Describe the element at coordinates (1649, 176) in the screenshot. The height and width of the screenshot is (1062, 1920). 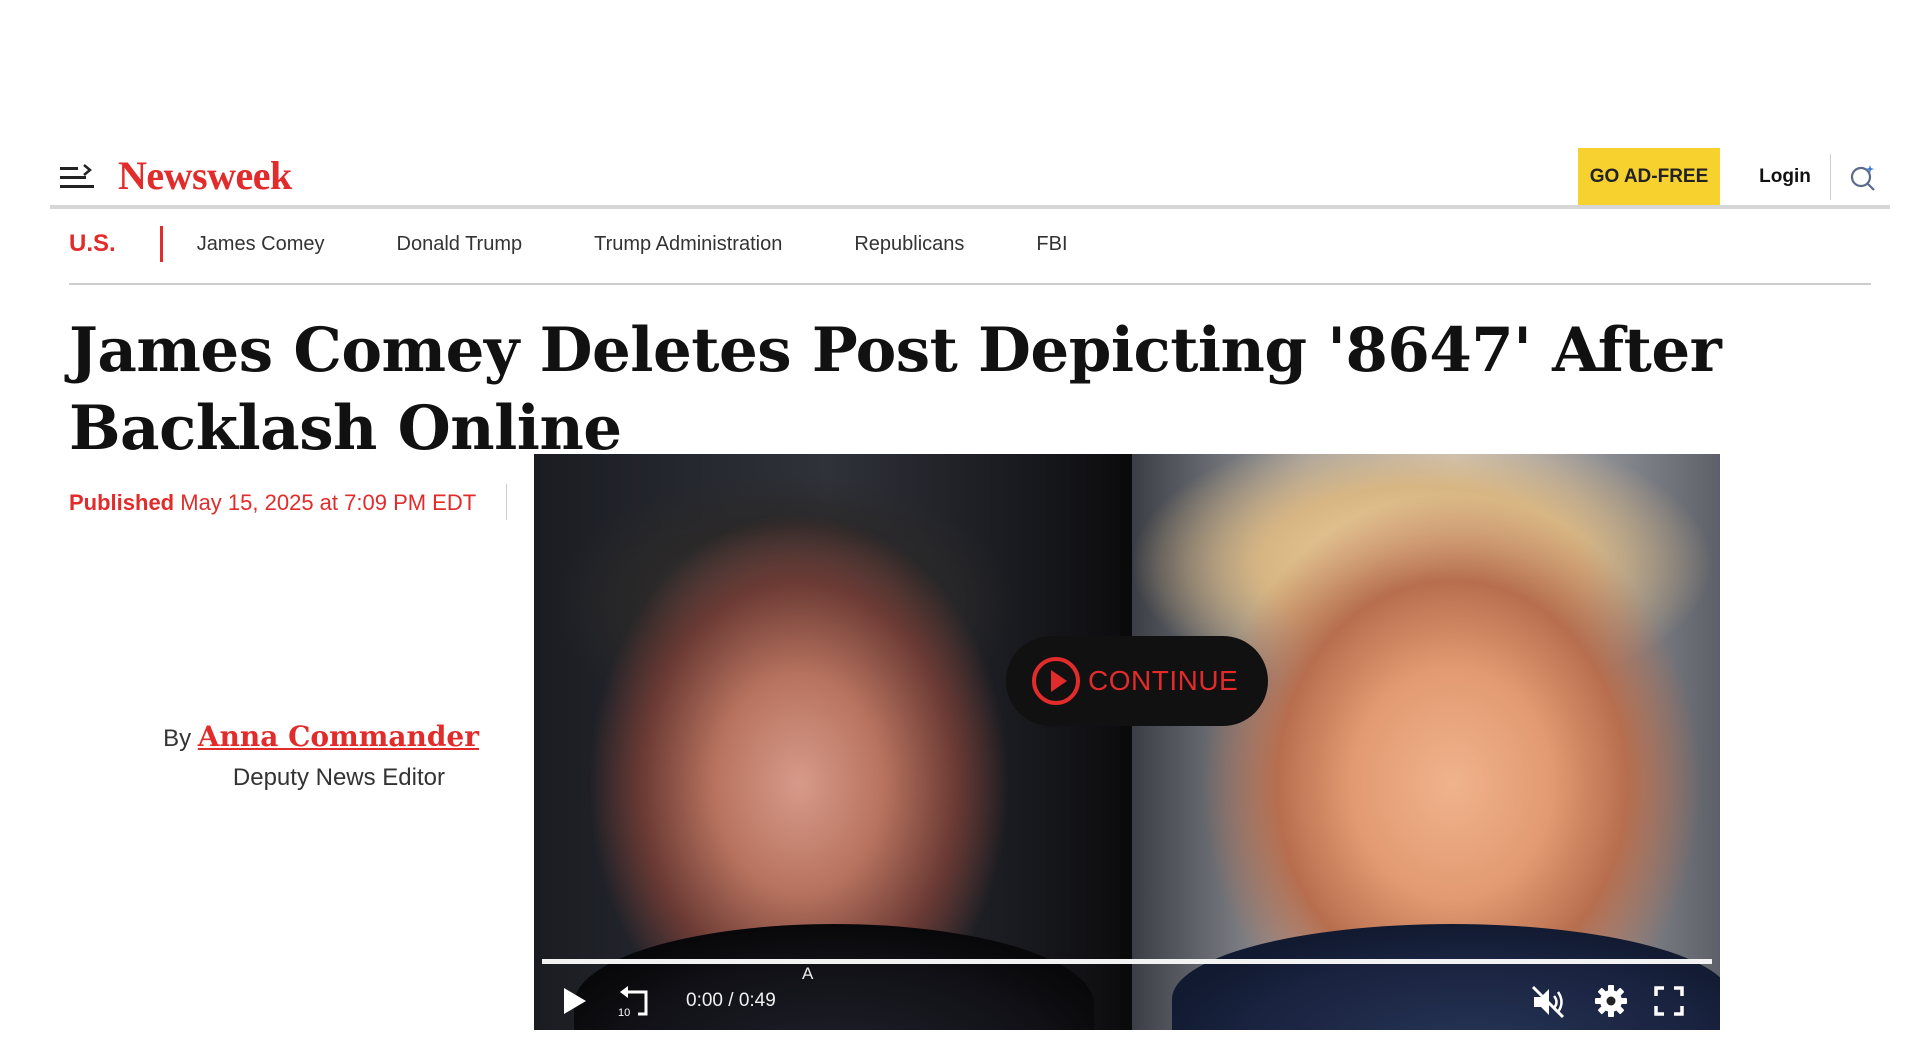
I see `go-ad-free-button: GO AD-FREE` at that location.